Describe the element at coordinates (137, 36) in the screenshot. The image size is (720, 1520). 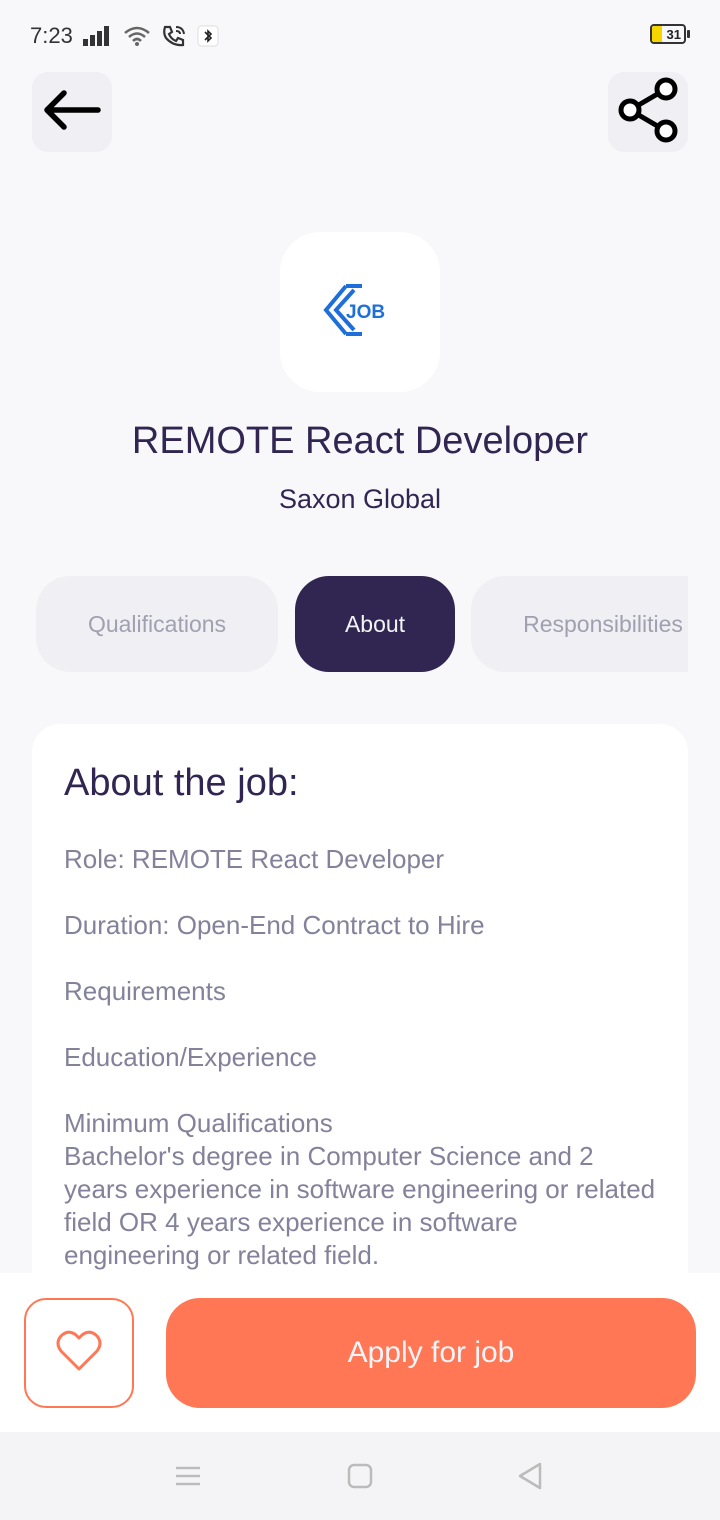
I see `wifi-icon` at that location.